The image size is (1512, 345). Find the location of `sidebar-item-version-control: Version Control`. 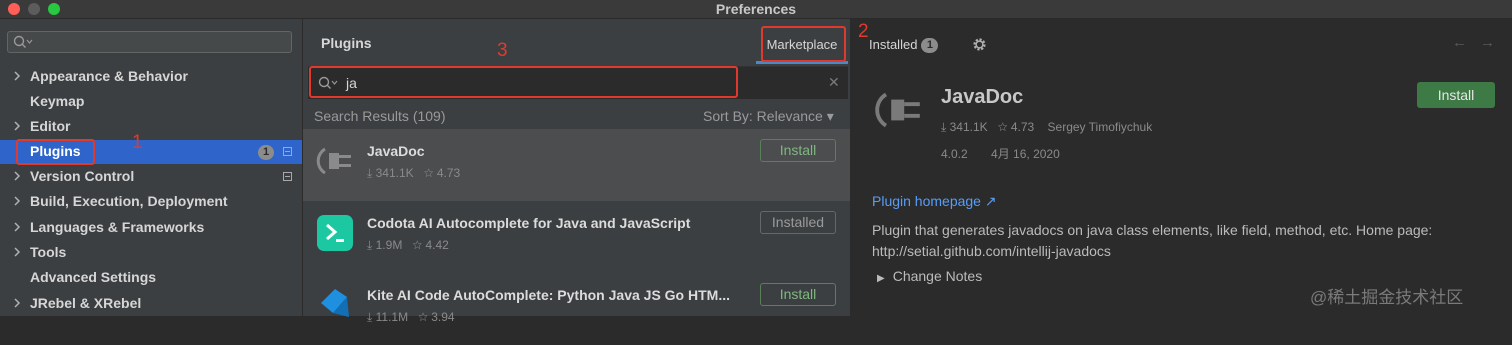

sidebar-item-version-control: Version Control is located at coordinates (151, 177).